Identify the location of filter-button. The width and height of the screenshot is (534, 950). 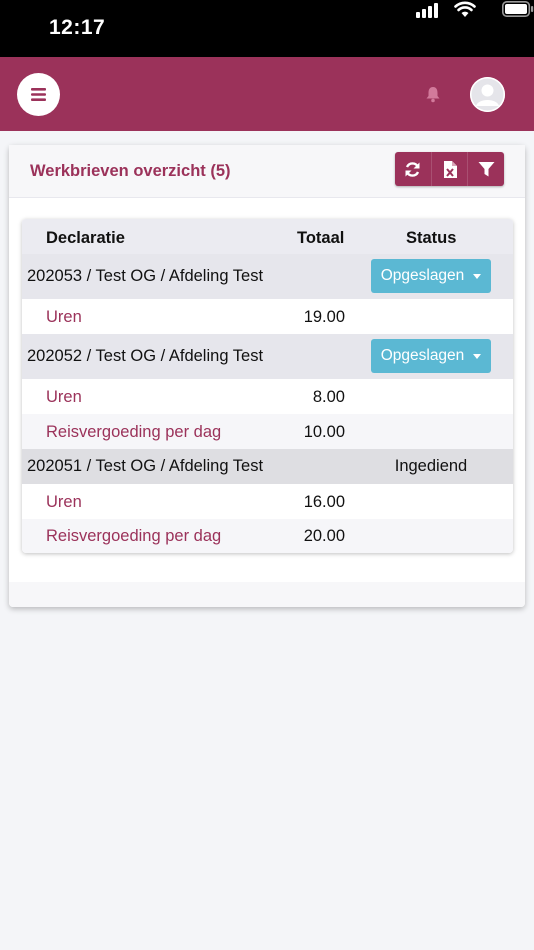
(486, 169).